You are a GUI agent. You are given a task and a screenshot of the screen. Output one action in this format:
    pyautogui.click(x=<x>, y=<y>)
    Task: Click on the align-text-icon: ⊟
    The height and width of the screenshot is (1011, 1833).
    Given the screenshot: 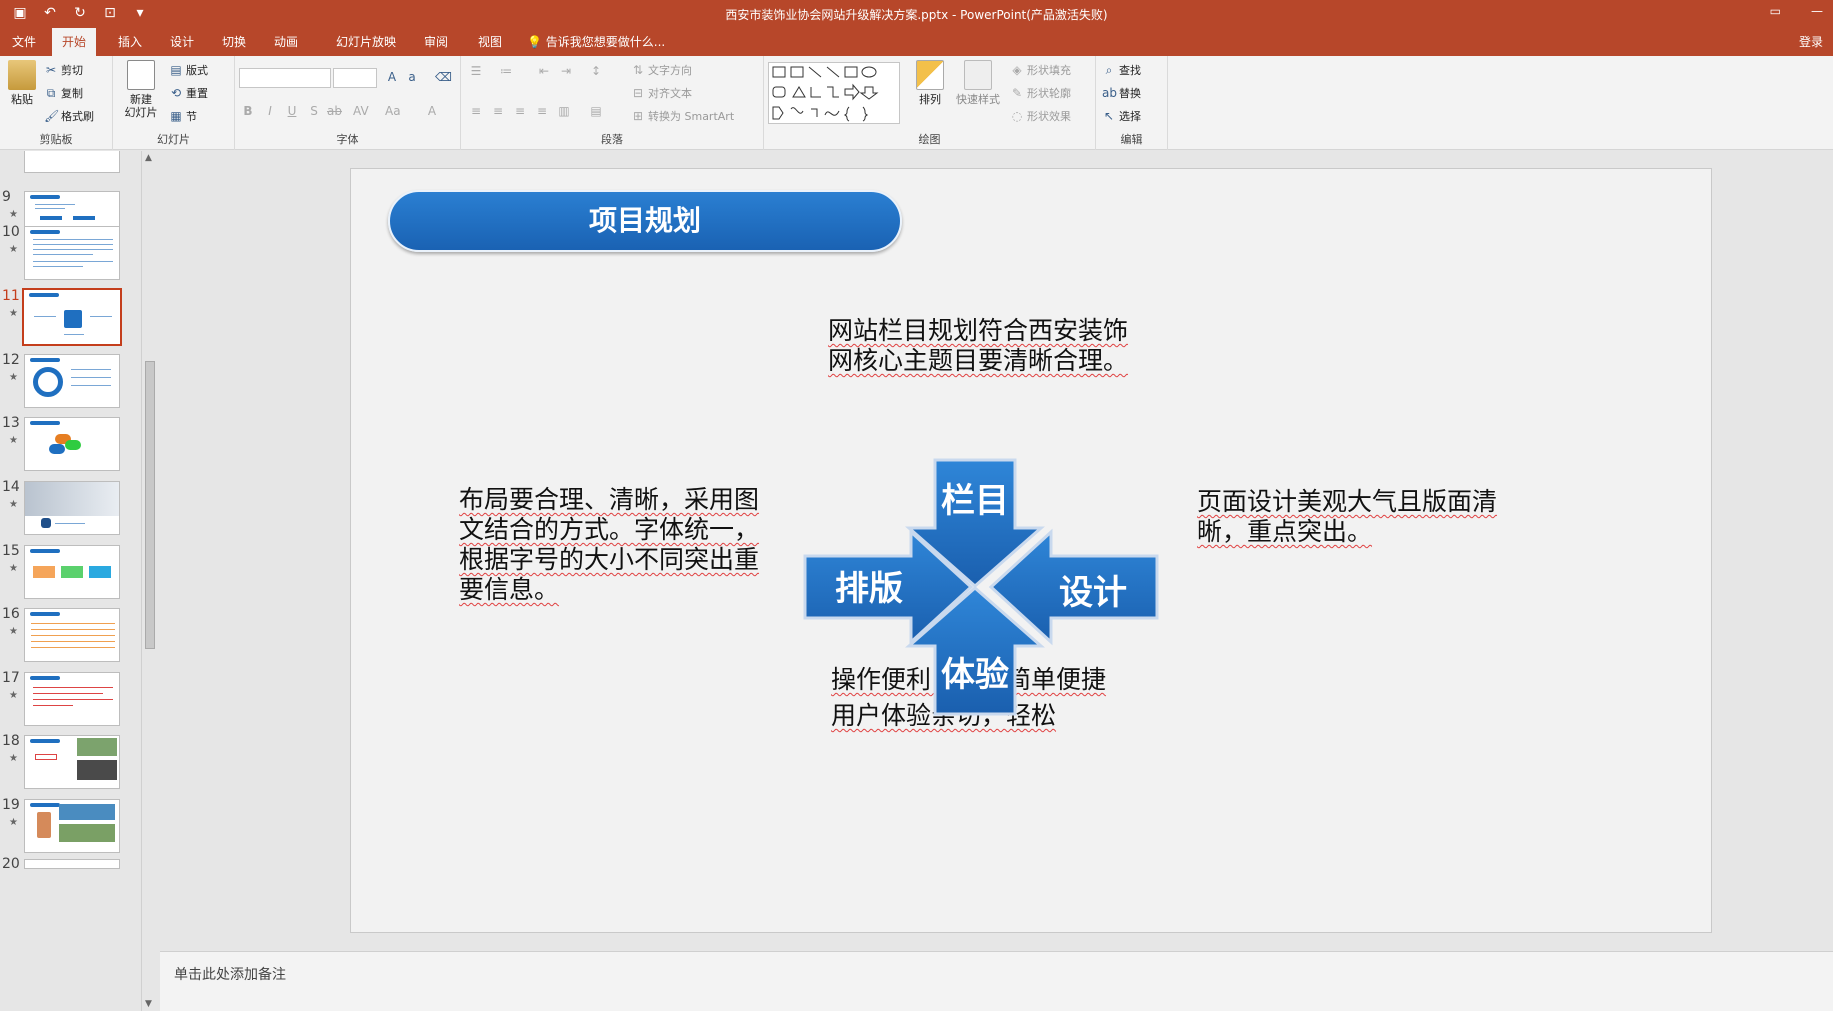 What is the action you would take?
    pyautogui.click(x=638, y=93)
    